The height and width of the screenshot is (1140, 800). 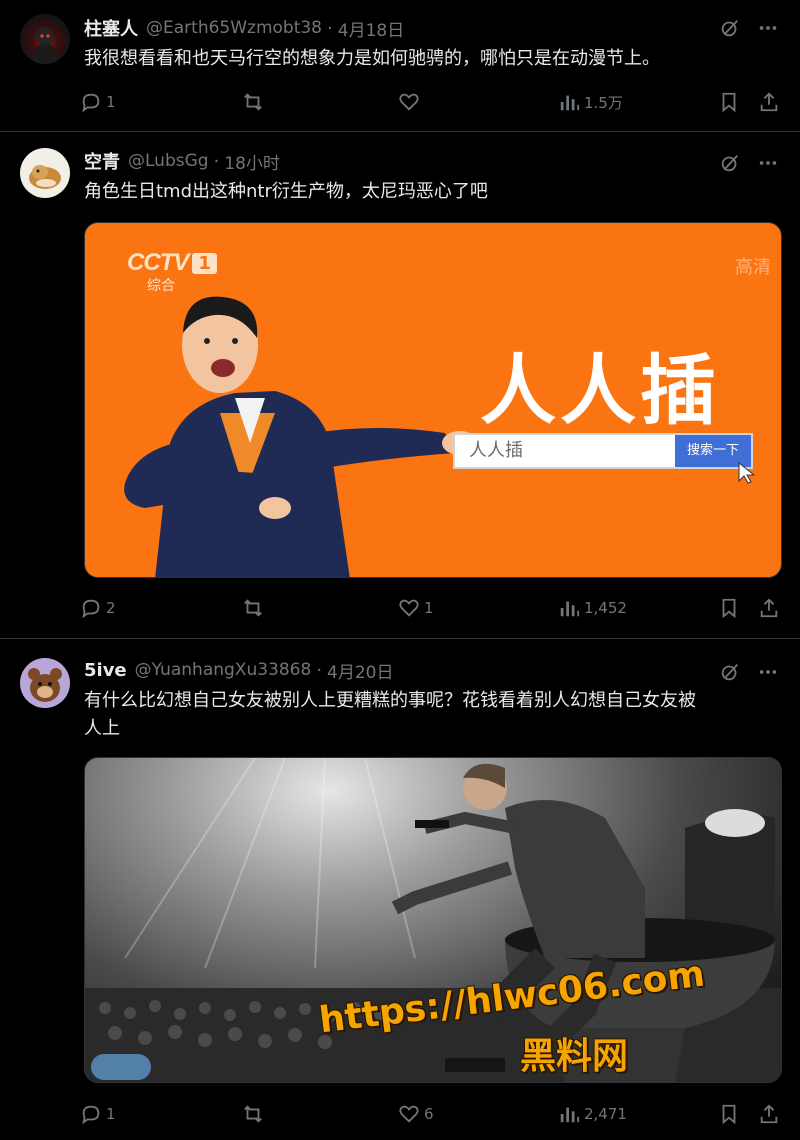 What do you see at coordinates (430, 102) in the screenshot?
I see `action-bar: 1 1.5万` at bounding box center [430, 102].